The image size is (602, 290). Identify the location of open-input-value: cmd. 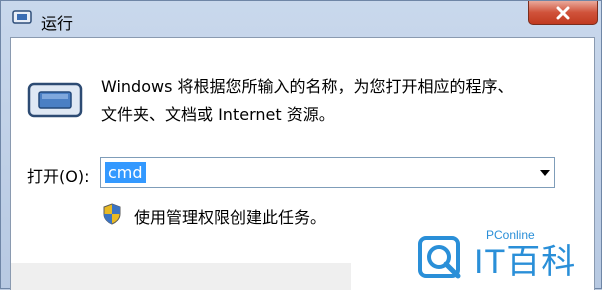
(125, 172).